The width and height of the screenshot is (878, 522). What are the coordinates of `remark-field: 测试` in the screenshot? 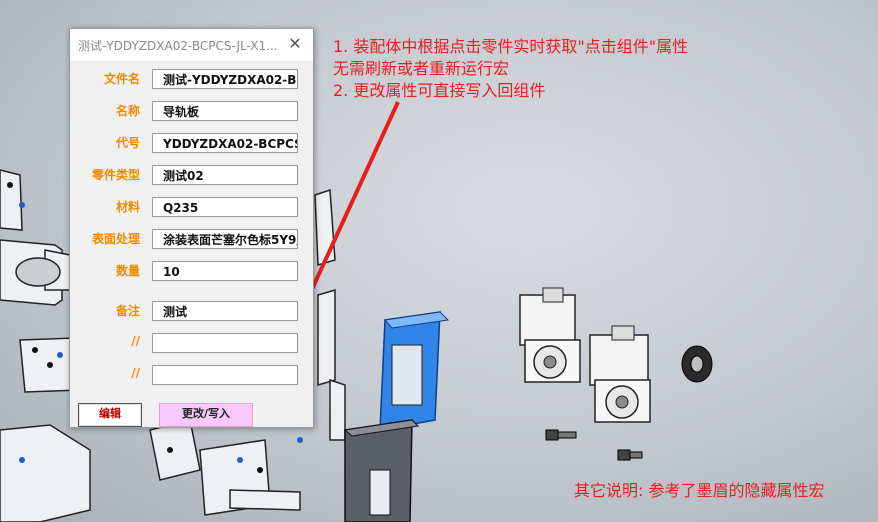 It's located at (225, 311).